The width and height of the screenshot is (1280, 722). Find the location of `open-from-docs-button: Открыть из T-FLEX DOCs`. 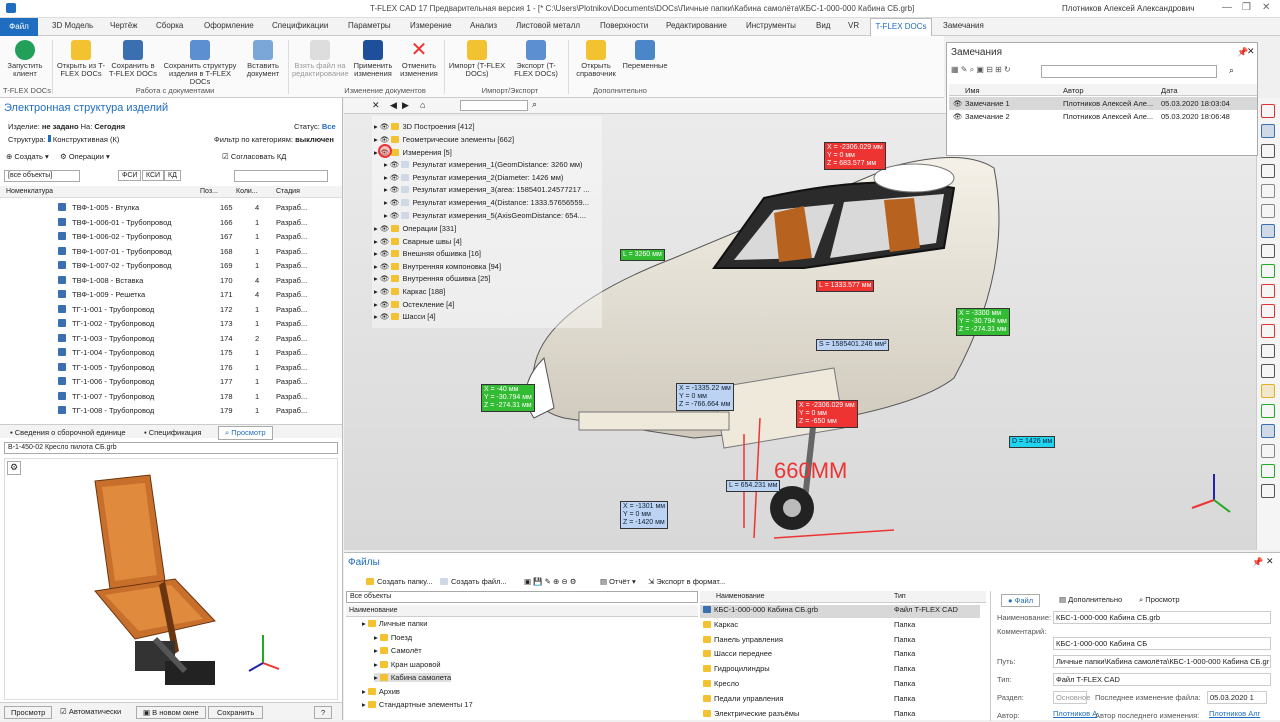

open-from-docs-button: Открыть из T-FLEX DOCs is located at coordinates (81, 59).